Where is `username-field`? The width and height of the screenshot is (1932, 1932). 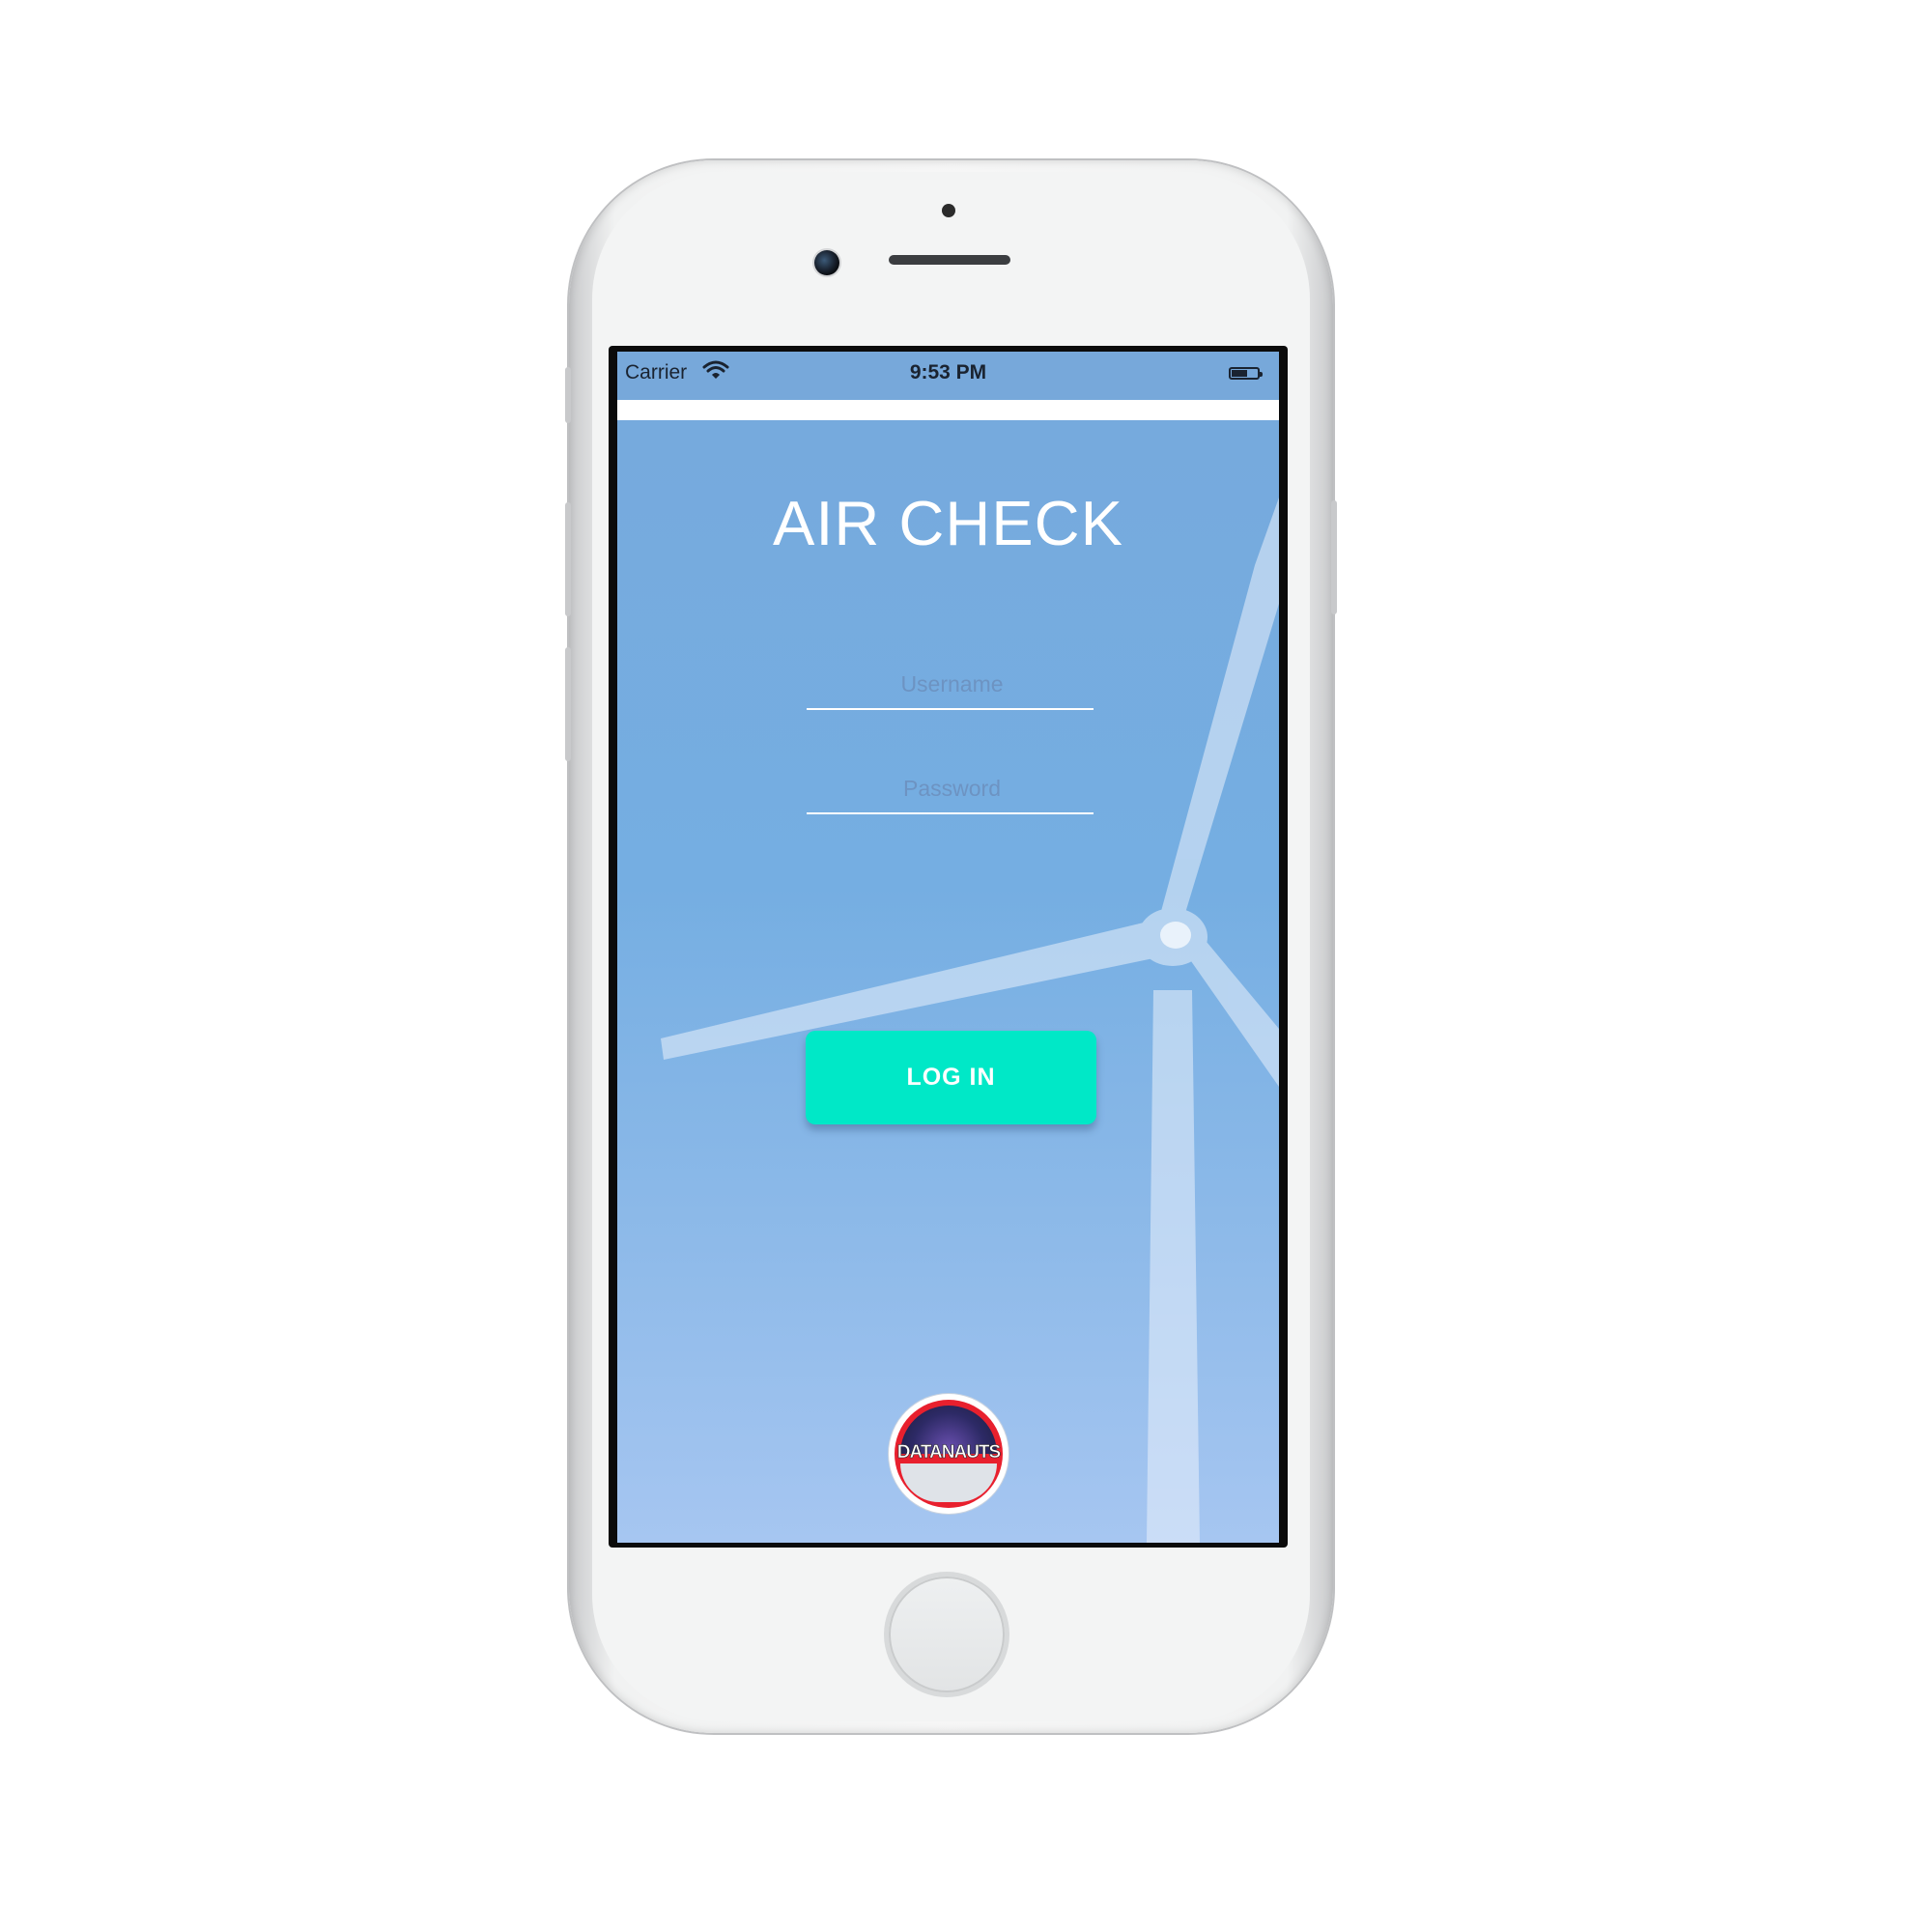 username-field is located at coordinates (952, 684).